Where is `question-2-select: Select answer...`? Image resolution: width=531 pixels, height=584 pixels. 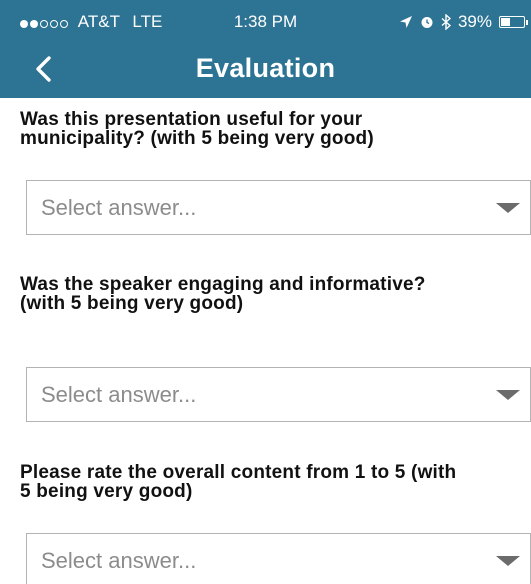 question-2-select: Select answer... is located at coordinates (278, 394).